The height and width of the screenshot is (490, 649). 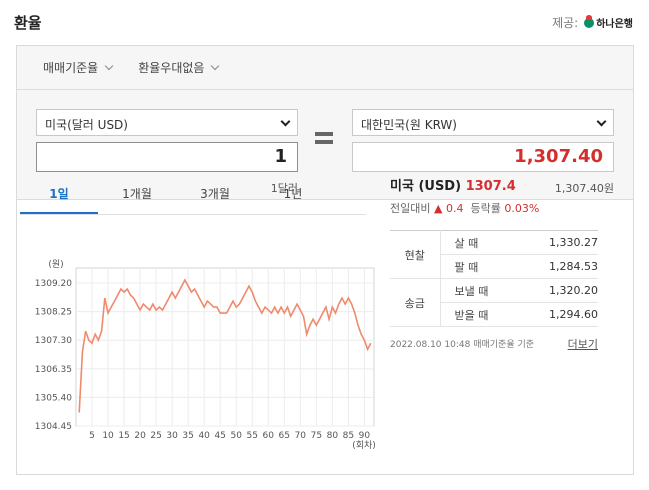 I want to click on more-link: 더보기, so click(x=583, y=344).